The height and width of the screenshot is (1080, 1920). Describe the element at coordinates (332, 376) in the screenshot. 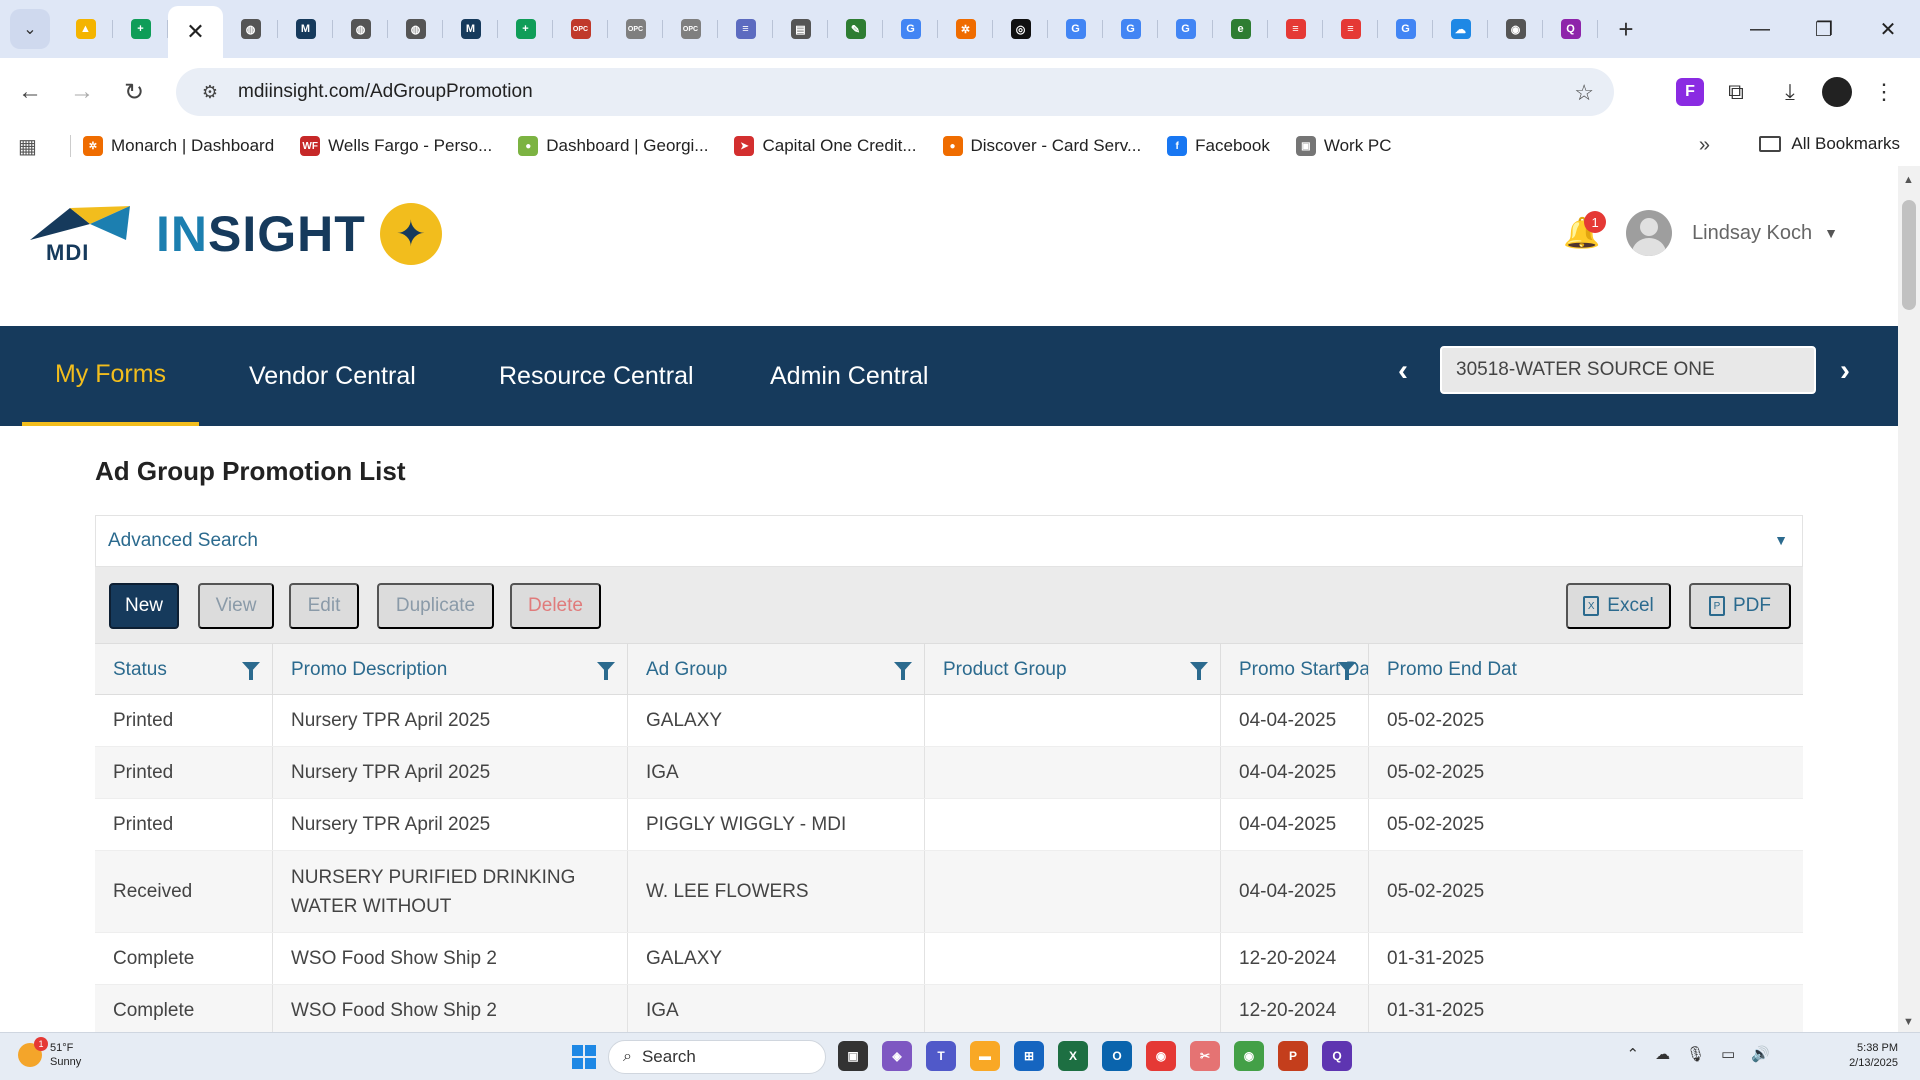

I see `nav-vendor-central: Vendor Central` at that location.